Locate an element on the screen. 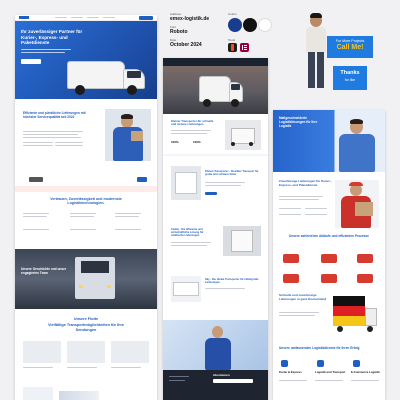  nav-cta-button is located at coordinates (146, 18).